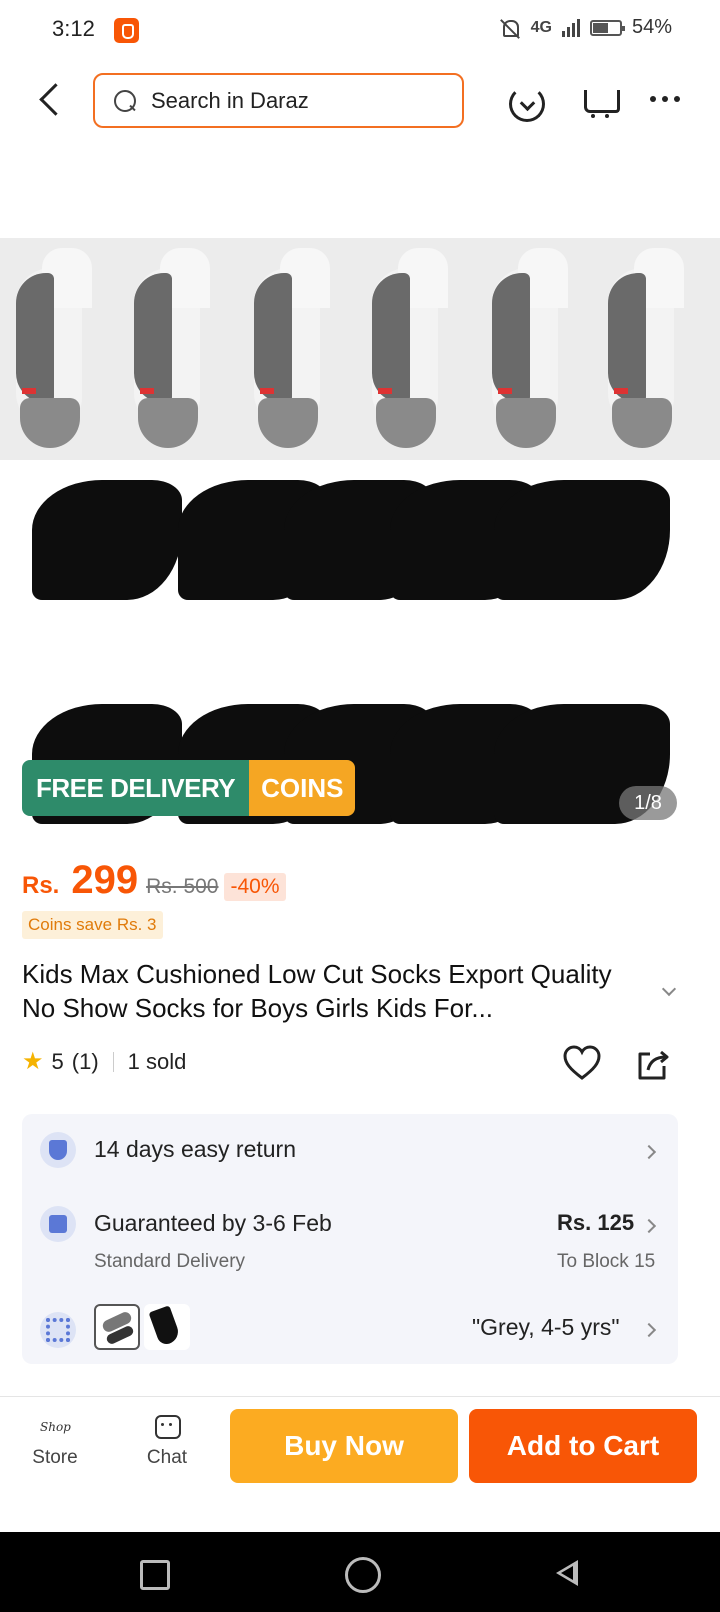 This screenshot has height=1612, width=720. I want to click on delivery-box-icon, so click(58, 1224).